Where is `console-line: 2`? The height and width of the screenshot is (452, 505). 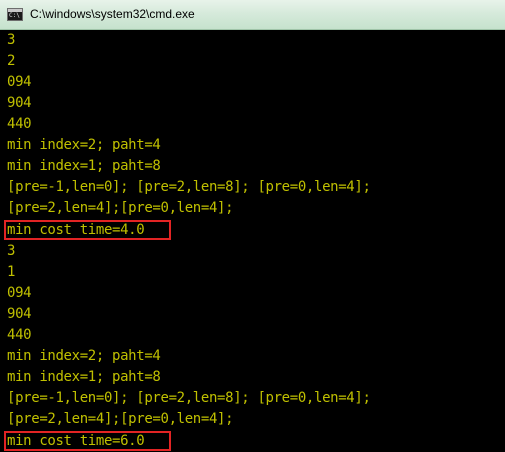 console-line: 2 is located at coordinates (11, 61).